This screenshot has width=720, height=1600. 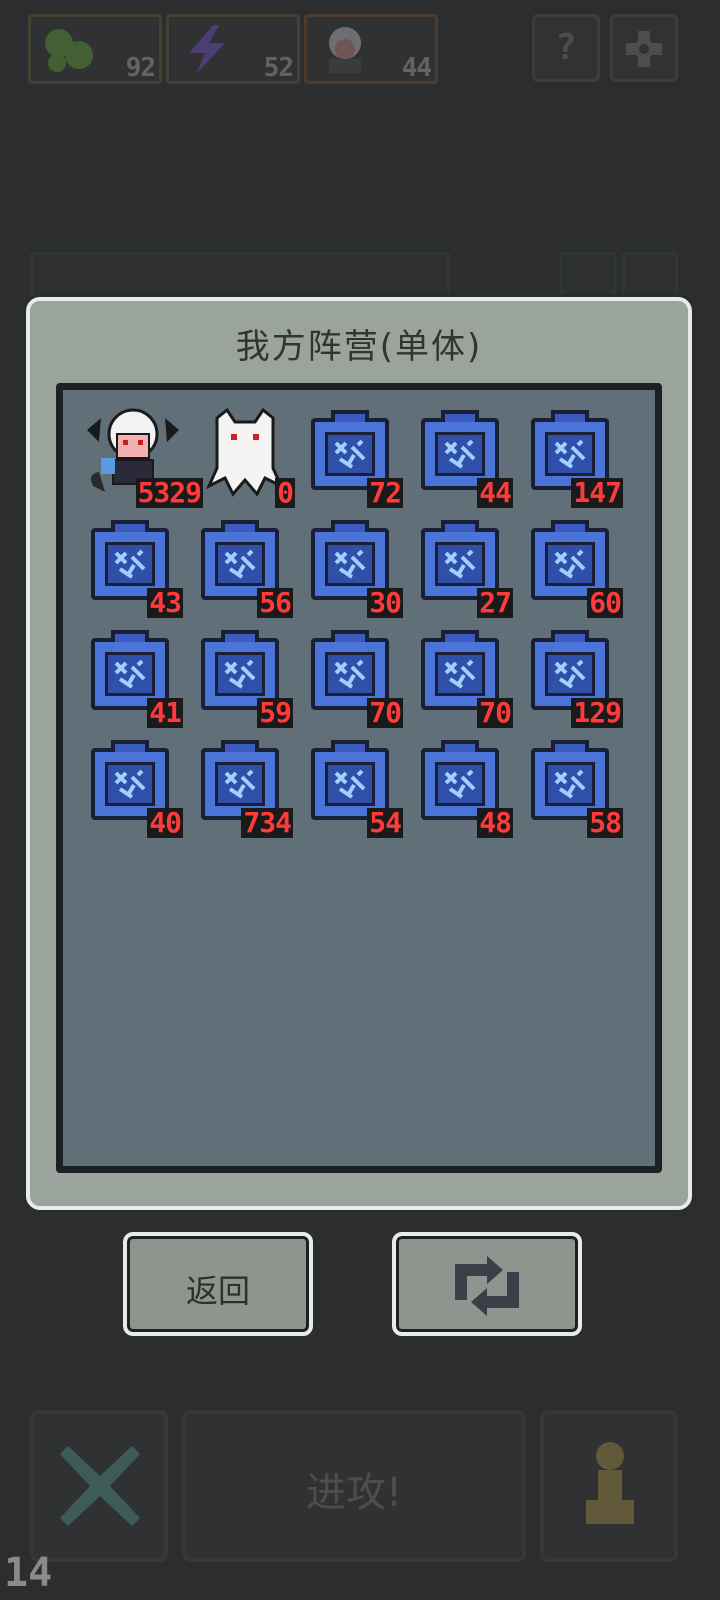 What do you see at coordinates (495, 492) in the screenshot?
I see `unit-value: 44` at bounding box center [495, 492].